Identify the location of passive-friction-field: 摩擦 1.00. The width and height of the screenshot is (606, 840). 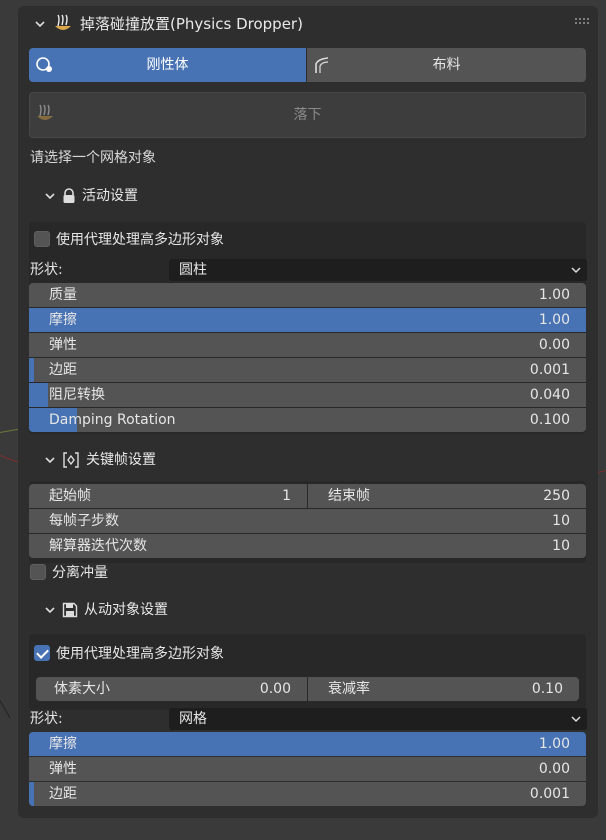
(307, 744).